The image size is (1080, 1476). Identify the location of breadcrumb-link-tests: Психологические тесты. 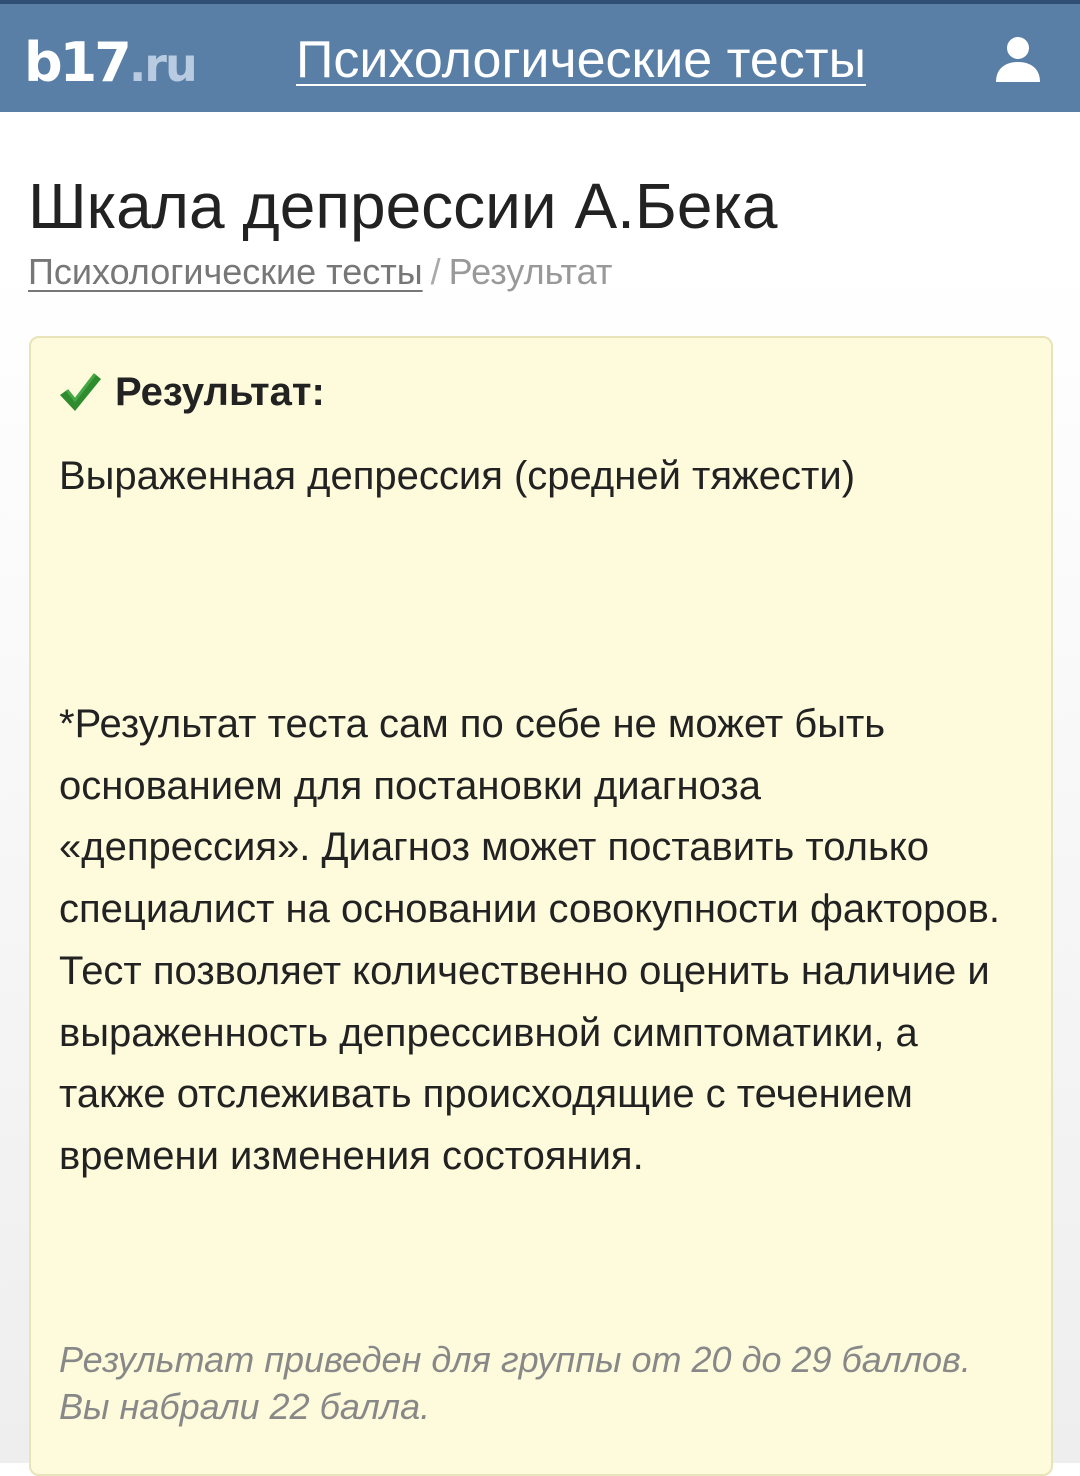
(225, 271).